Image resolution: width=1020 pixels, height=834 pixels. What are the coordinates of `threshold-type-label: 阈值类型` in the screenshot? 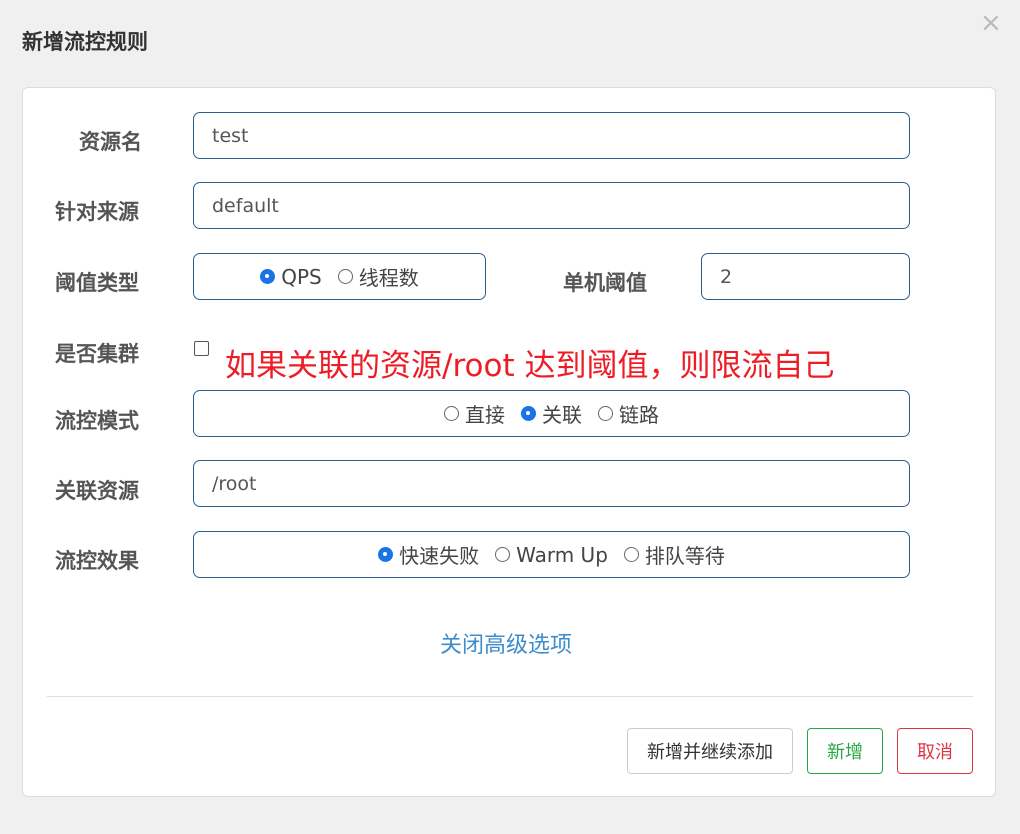 It's located at (97, 283).